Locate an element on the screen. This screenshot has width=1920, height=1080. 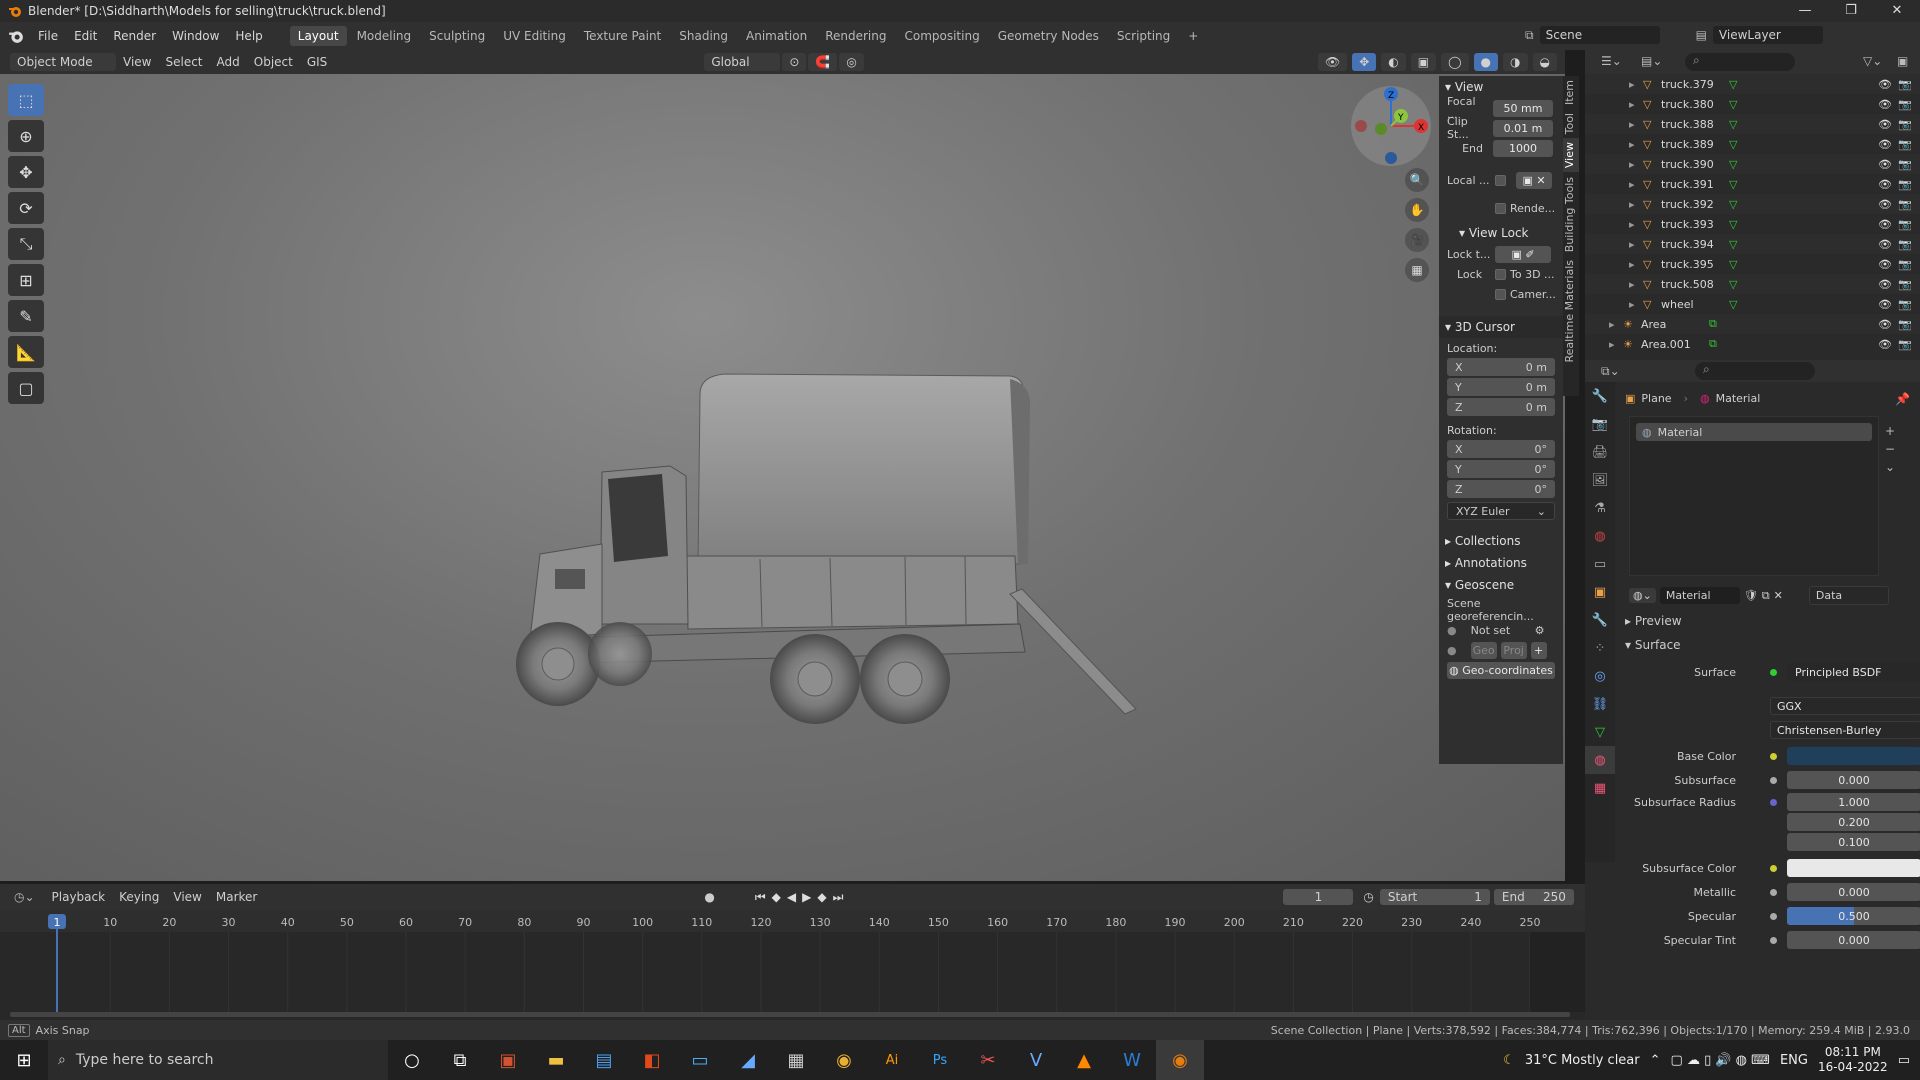
surface-section-header: ▾ Surface is located at coordinates (1653, 645).